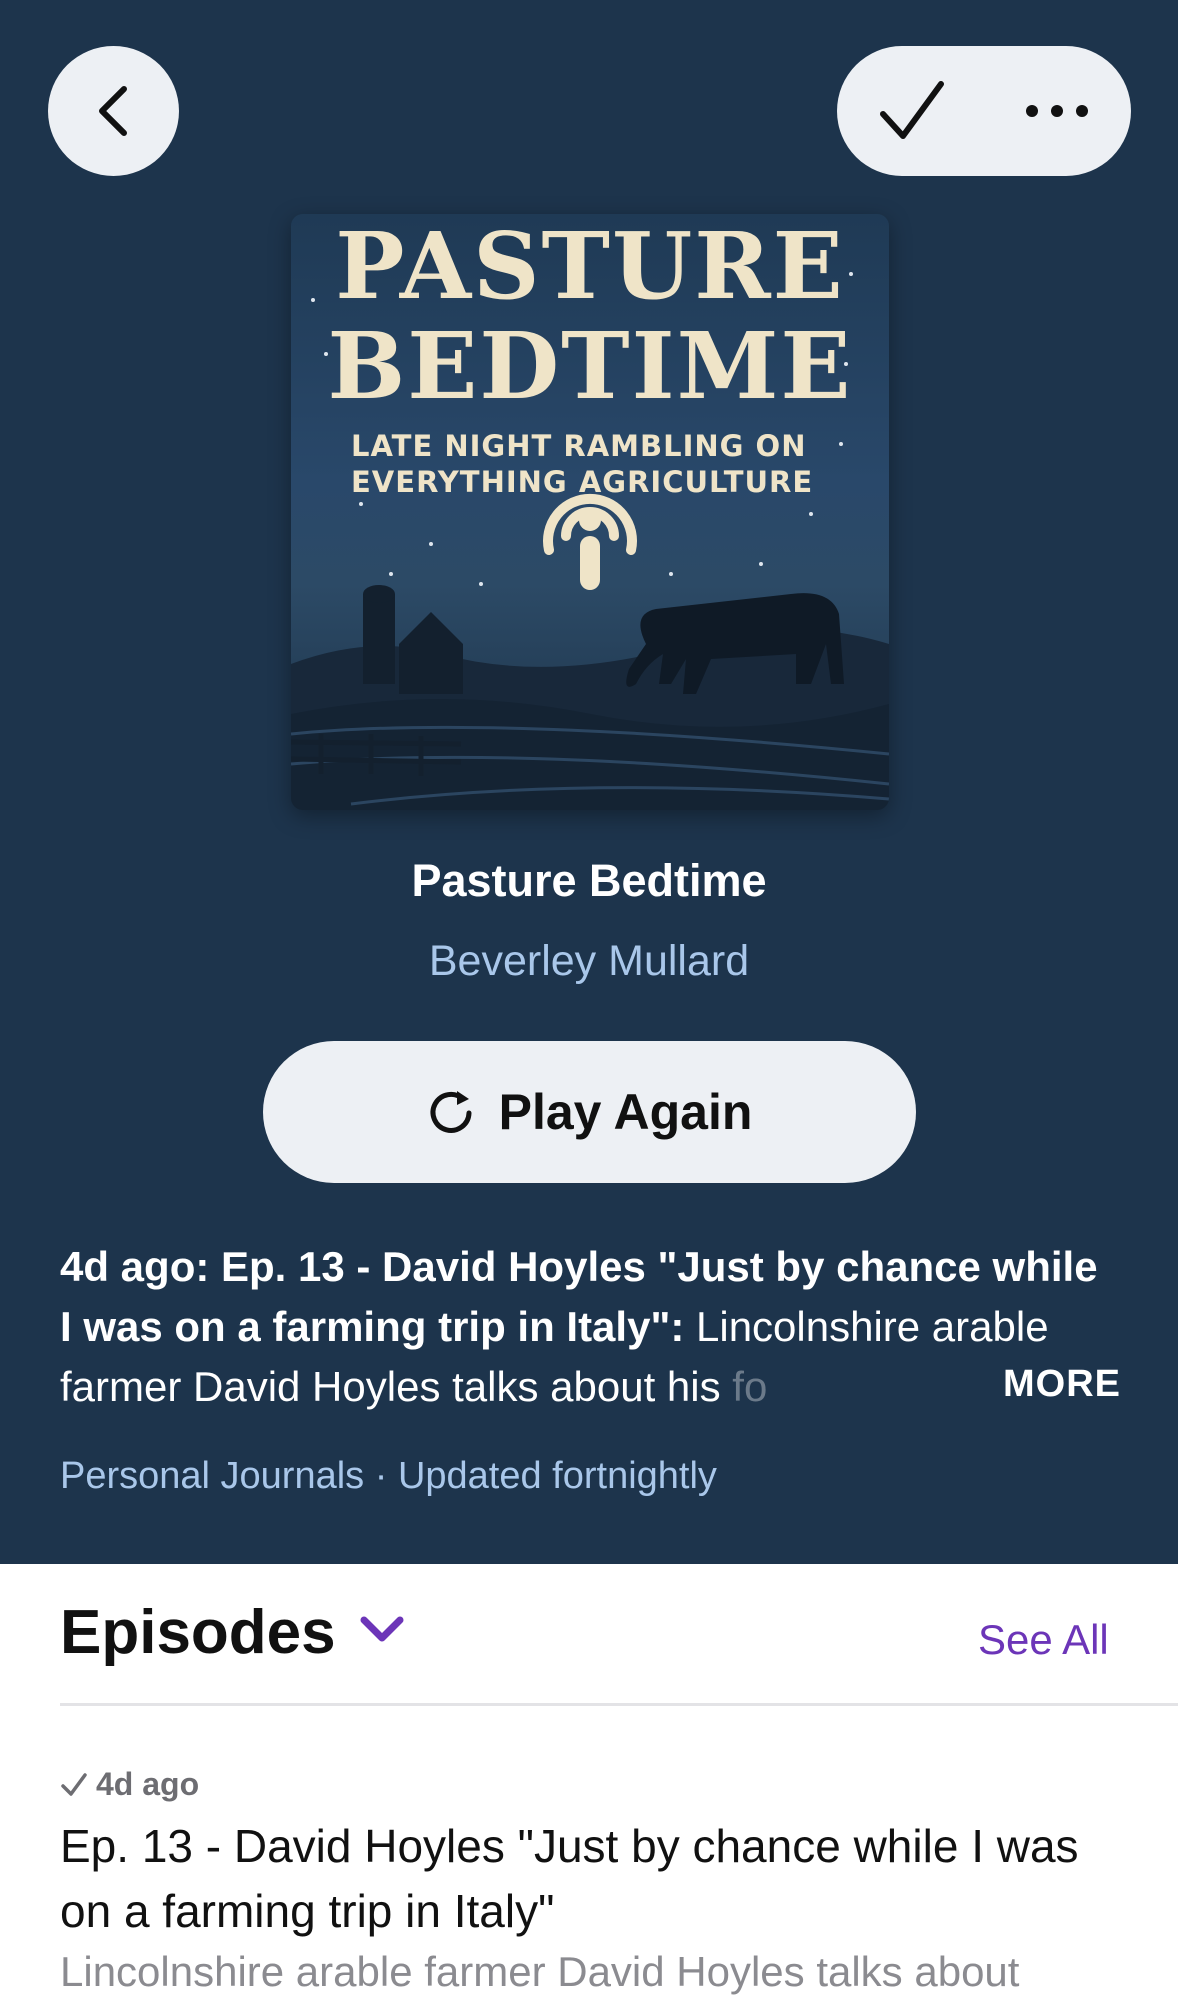  I want to click on ellipsis-icon, so click(1057, 111).